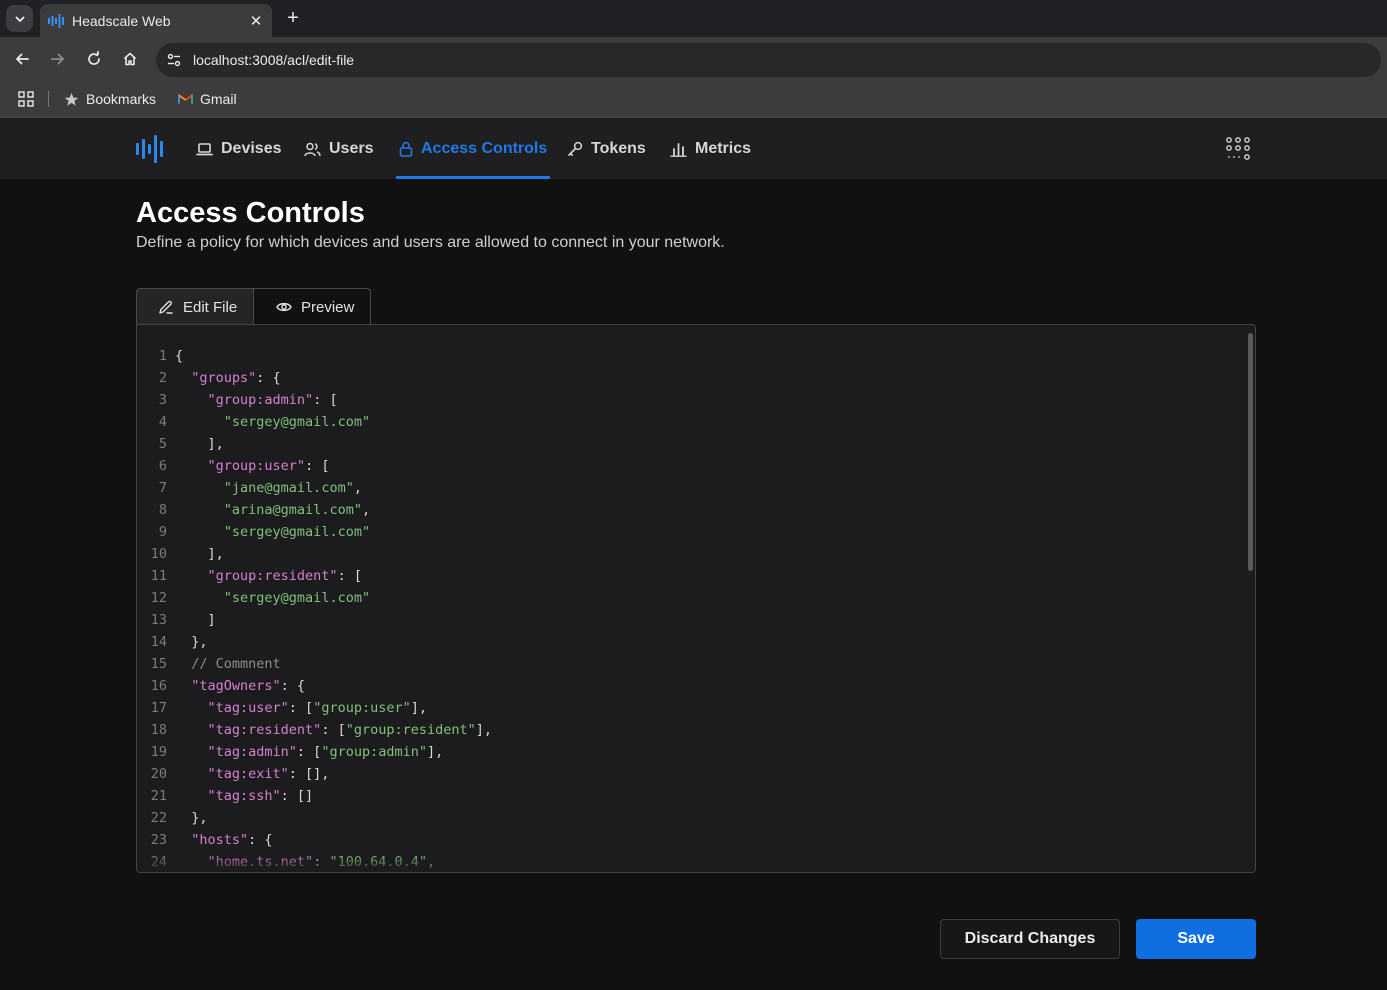 This screenshot has height=990, width=1387. I want to click on close-icon: ✕, so click(256, 21).